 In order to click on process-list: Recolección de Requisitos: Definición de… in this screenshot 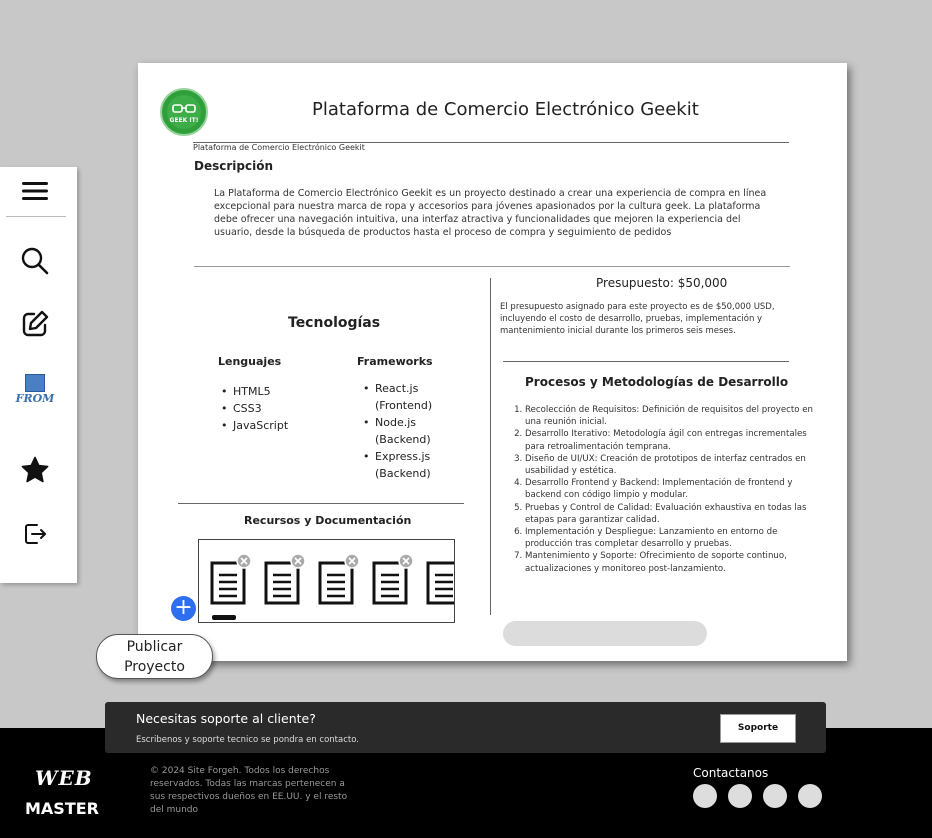, I will do `click(661, 489)`.